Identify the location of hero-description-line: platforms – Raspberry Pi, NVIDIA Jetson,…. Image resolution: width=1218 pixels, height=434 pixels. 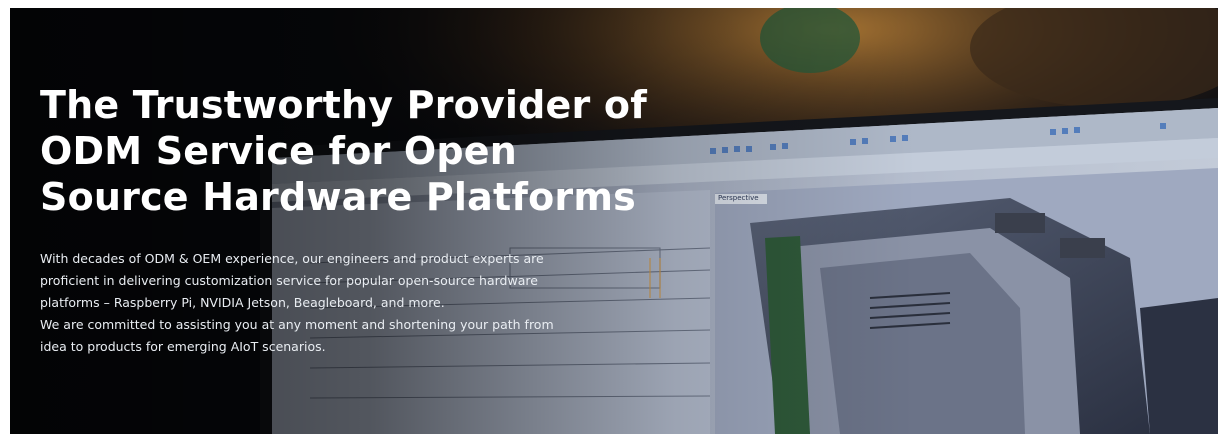
(242, 302).